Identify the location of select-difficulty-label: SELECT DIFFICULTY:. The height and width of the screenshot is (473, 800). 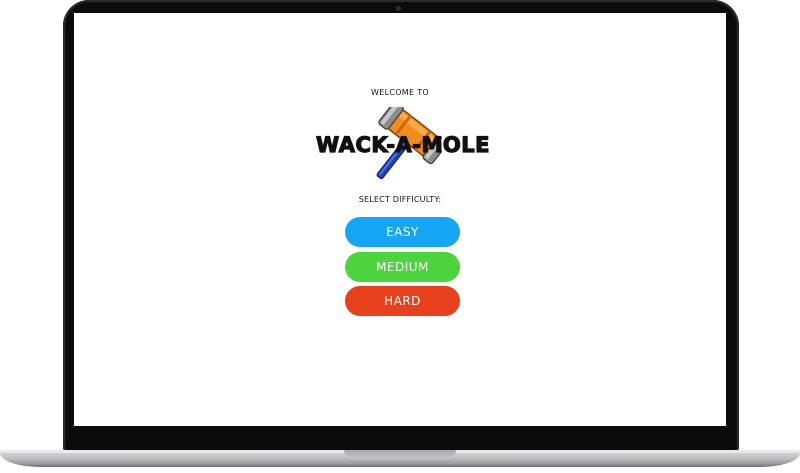
(400, 199).